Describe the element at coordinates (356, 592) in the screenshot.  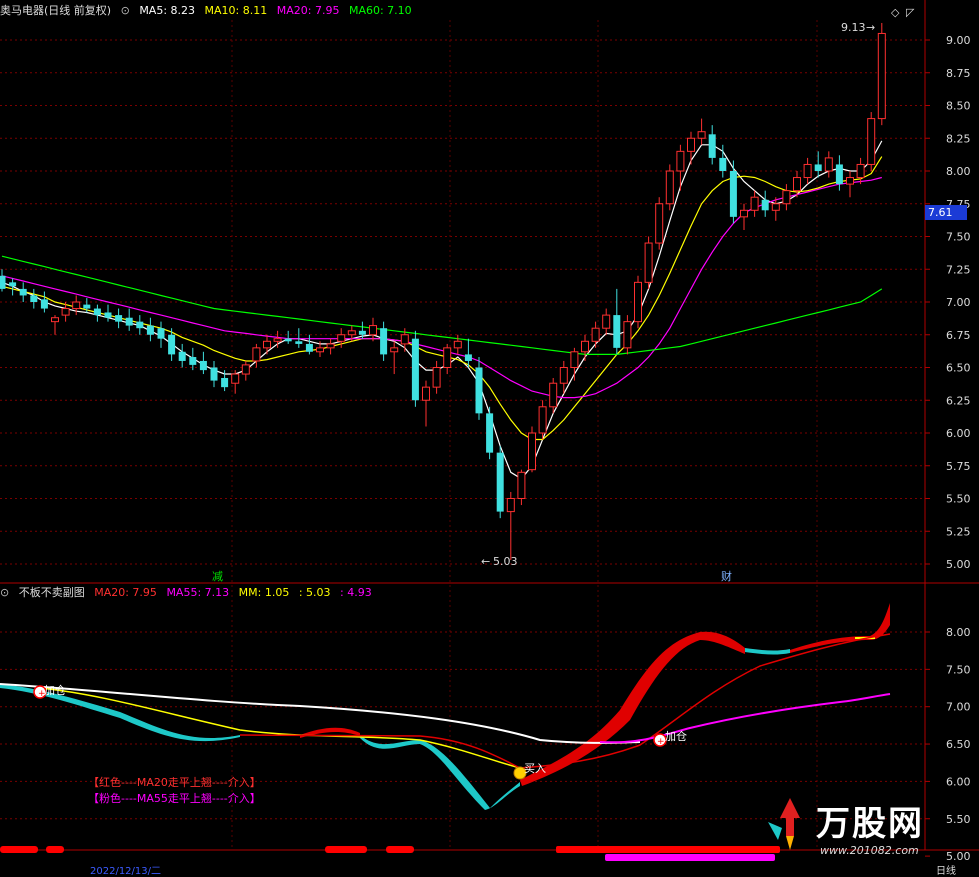
I see `sub-value-2: : 4.93` at that location.